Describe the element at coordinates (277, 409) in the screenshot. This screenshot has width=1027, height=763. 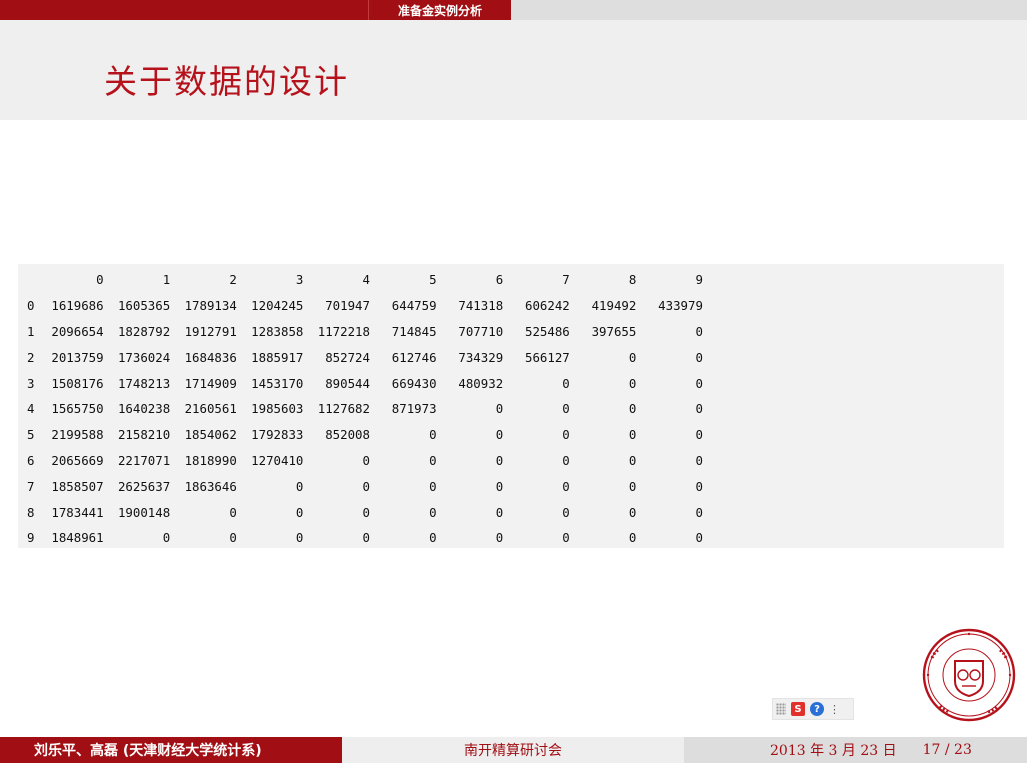
I see `table-cell: 1985603` at that location.